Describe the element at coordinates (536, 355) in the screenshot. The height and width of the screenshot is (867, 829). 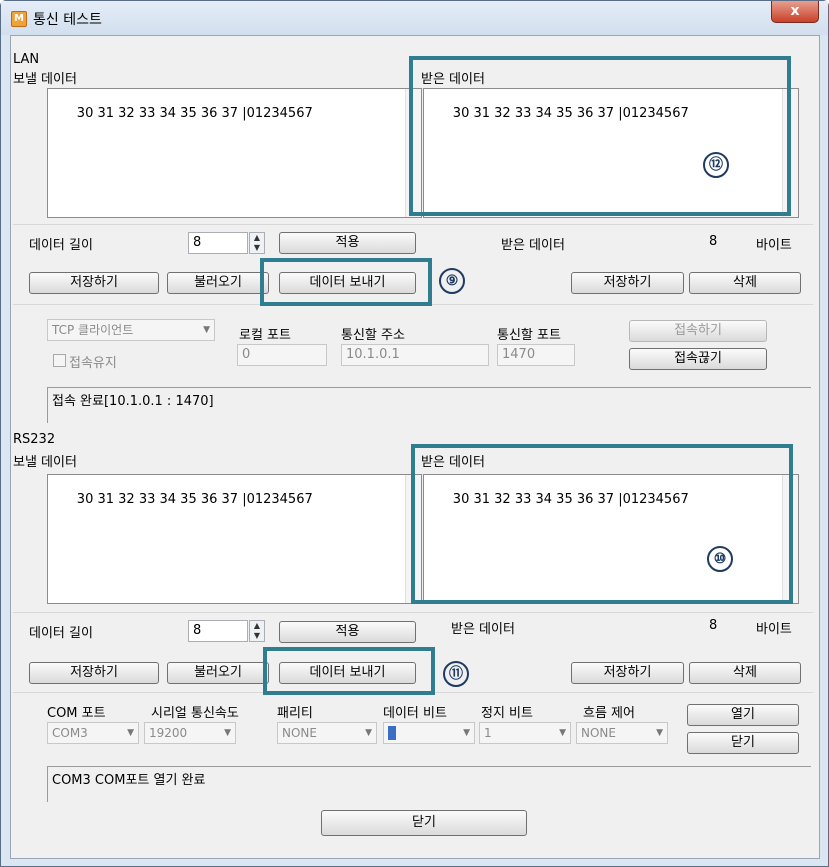
I see `lan-comm-port-input: 1470` at that location.